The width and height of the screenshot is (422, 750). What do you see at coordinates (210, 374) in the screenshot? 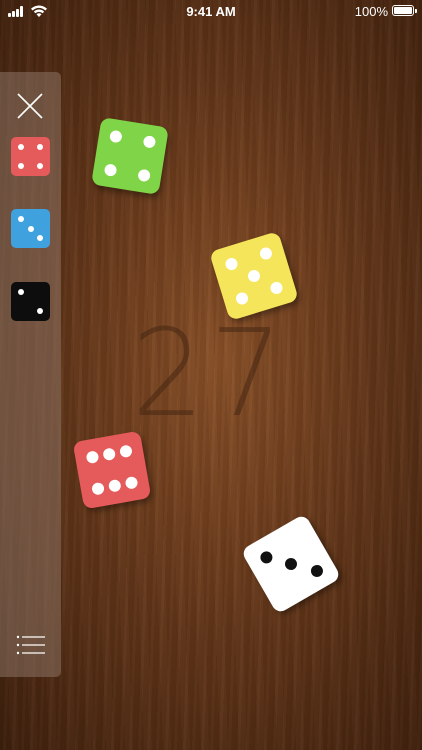
I see `roll-total: 27` at bounding box center [210, 374].